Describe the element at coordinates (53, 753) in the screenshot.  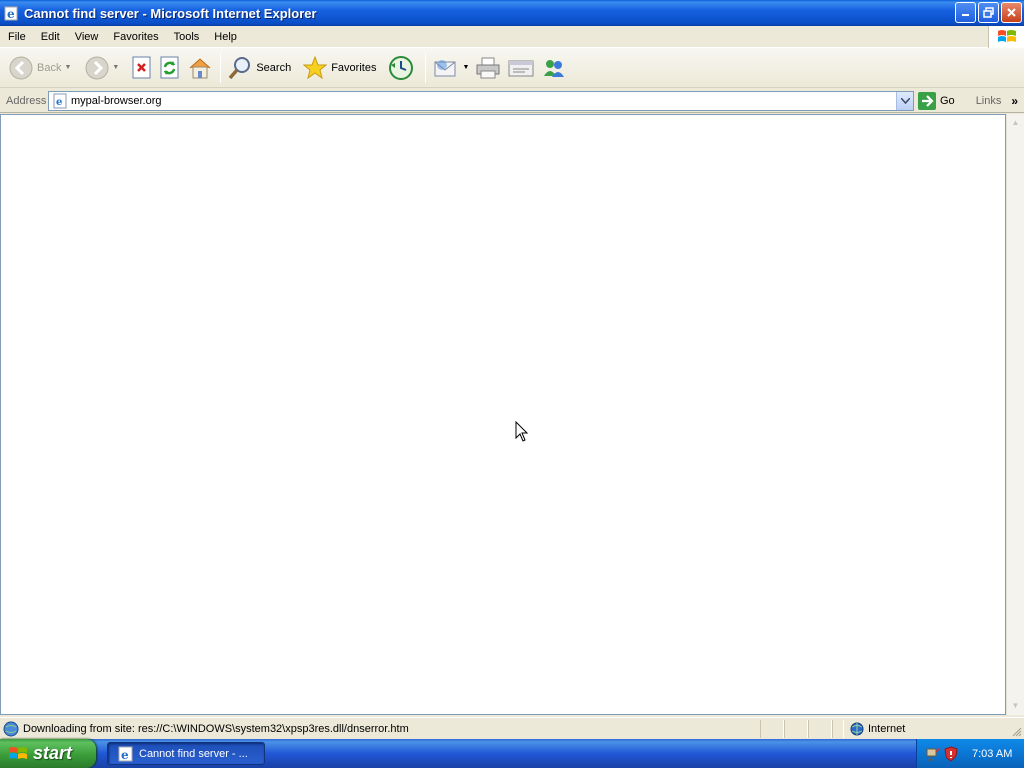
I see `start-label: start` at that location.